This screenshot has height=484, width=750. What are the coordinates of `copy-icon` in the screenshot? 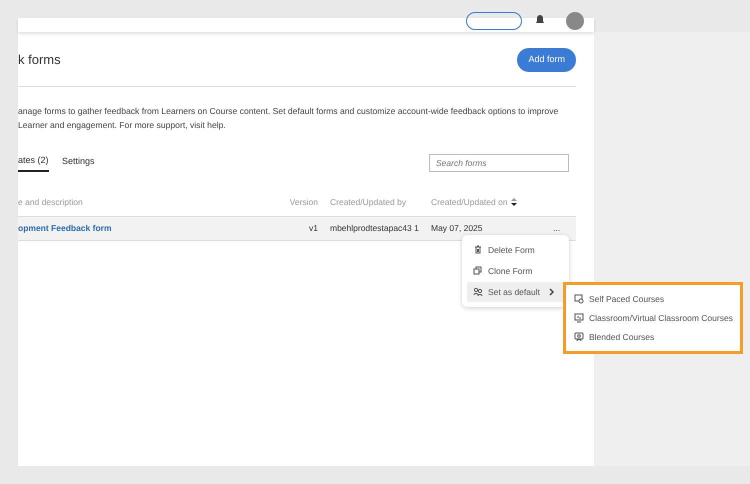 It's located at (478, 271).